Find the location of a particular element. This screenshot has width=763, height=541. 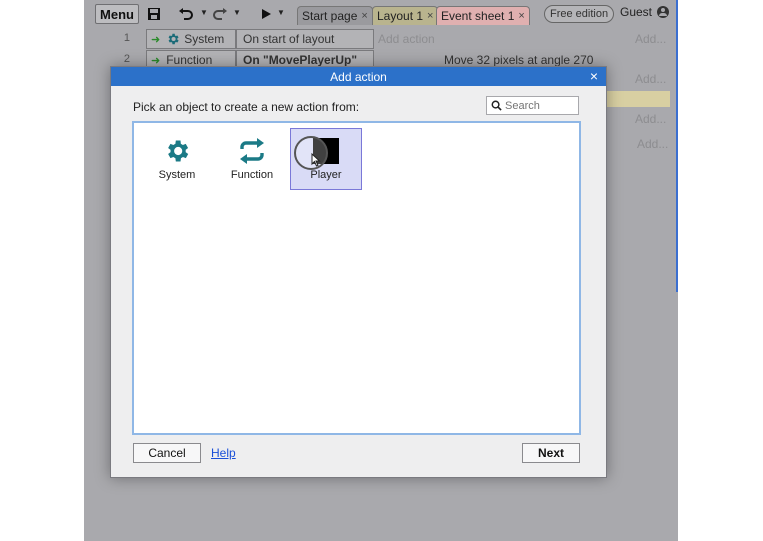

object-label: System is located at coordinates (177, 175).